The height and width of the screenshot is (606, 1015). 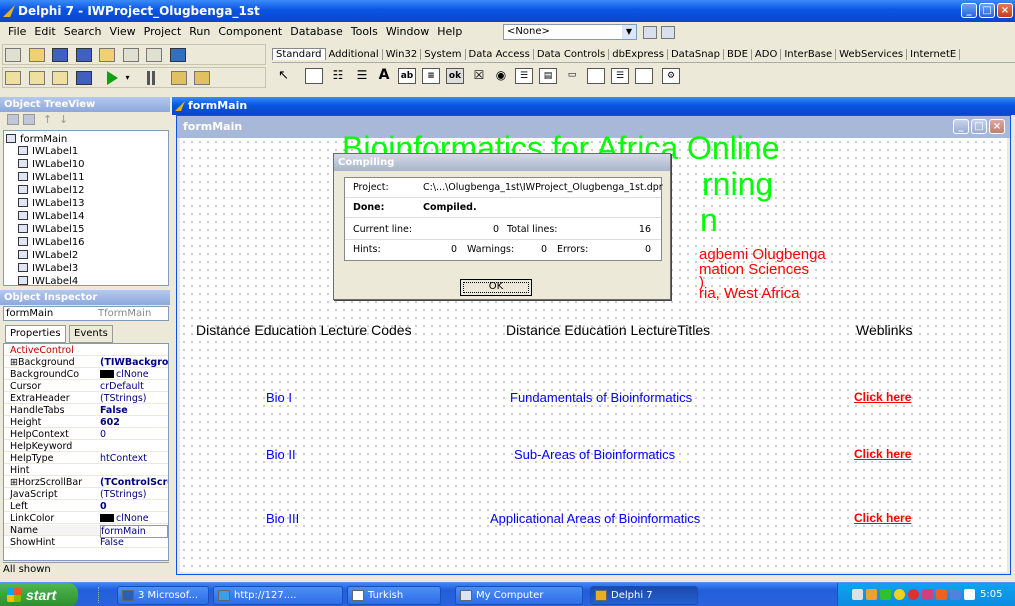 I want to click on menu-edit: Edit, so click(x=44, y=31).